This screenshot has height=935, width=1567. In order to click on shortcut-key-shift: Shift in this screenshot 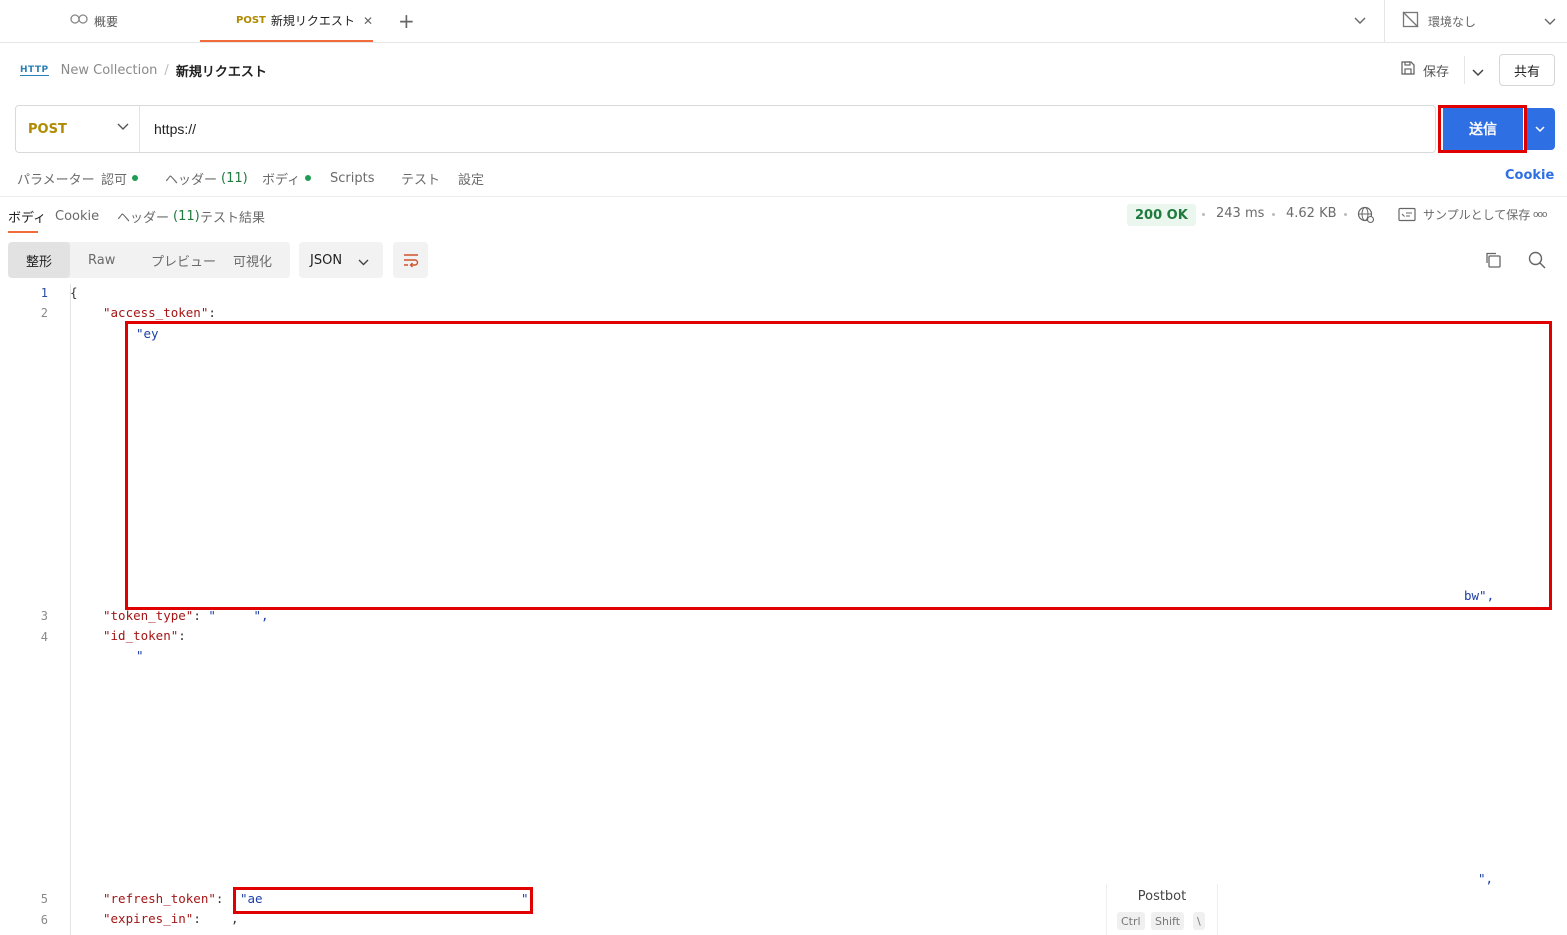, I will do `click(1168, 921)`.